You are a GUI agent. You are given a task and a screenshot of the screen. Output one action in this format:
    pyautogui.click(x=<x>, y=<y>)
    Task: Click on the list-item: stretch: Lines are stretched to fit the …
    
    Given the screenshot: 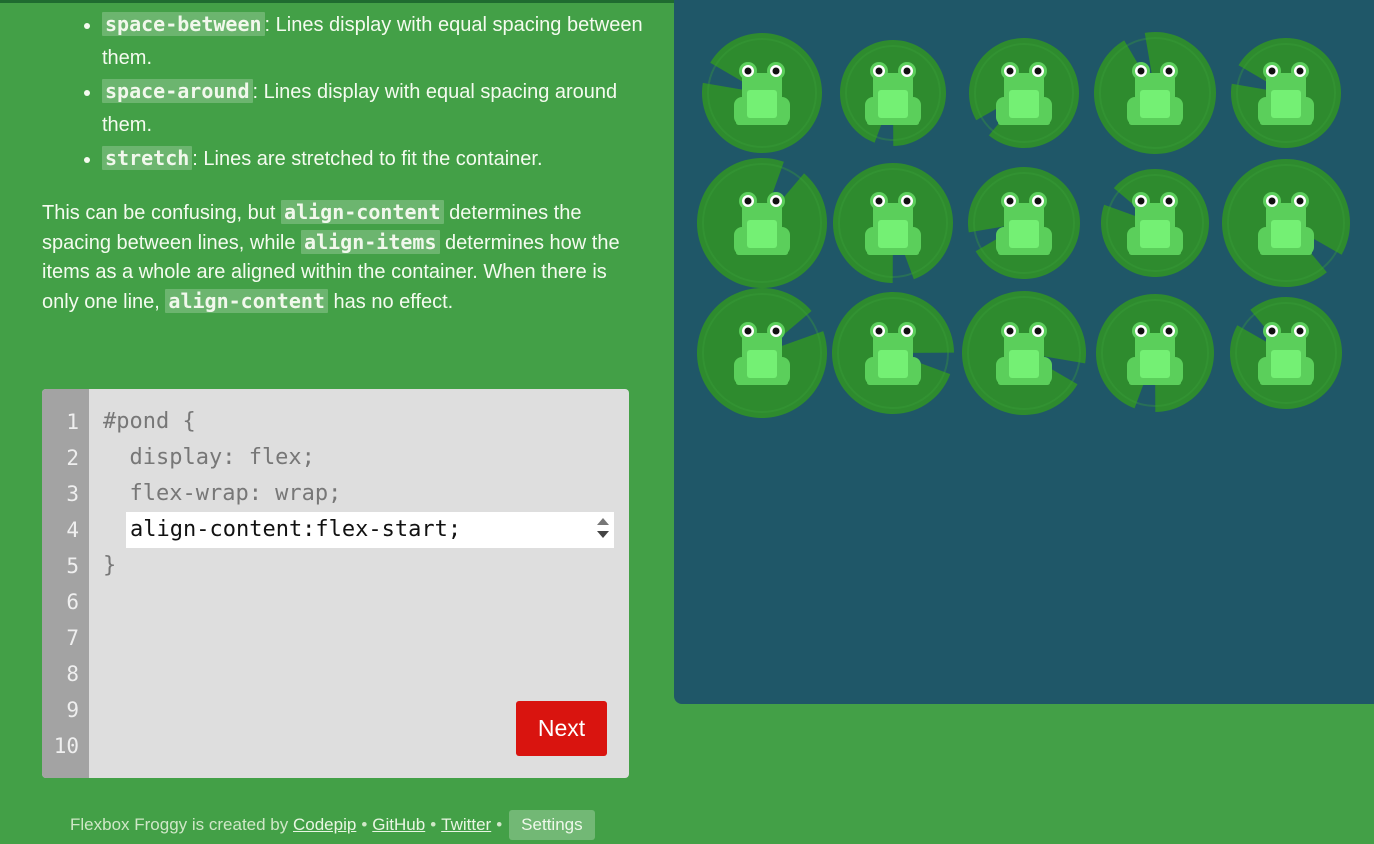 What is the action you would take?
    pyautogui.click(x=382, y=159)
    